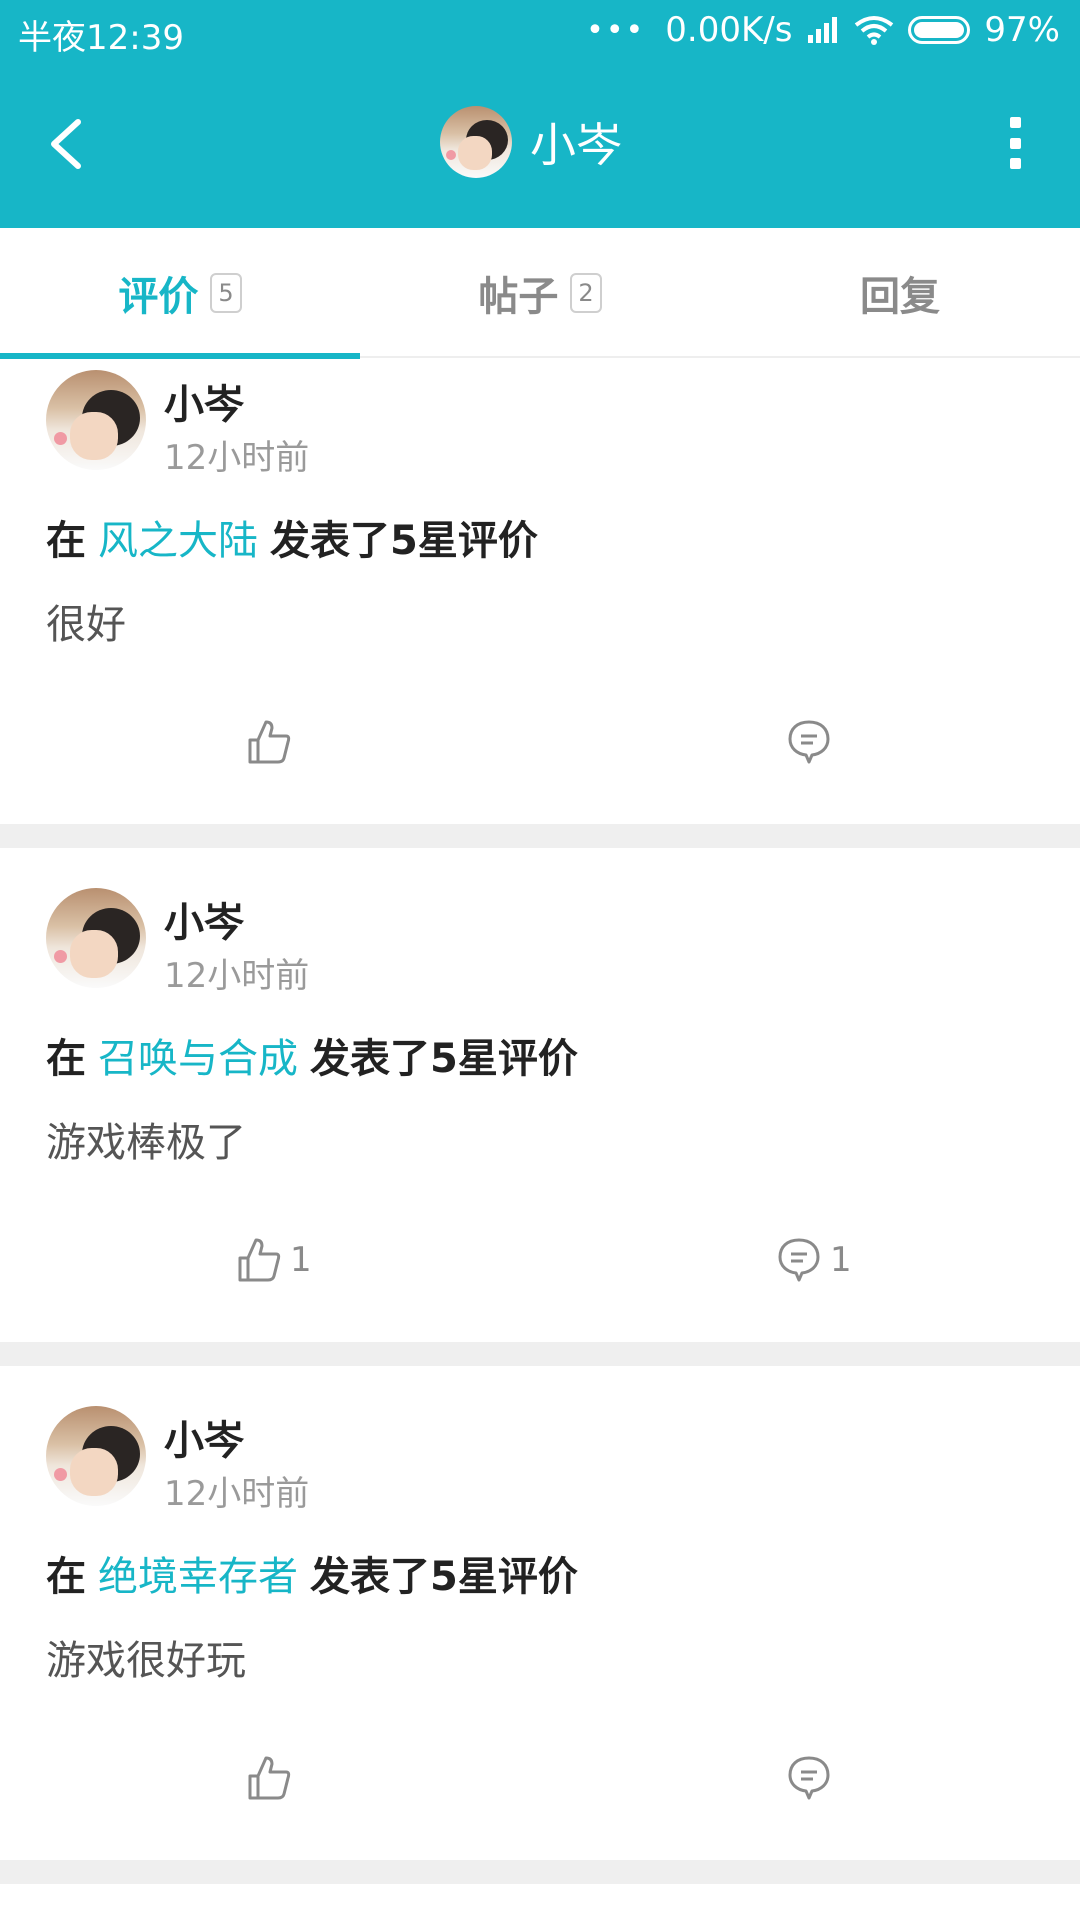 This screenshot has width=1080, height=1920. What do you see at coordinates (101, 38) in the screenshot?
I see `status-time: 半夜12:39` at bounding box center [101, 38].